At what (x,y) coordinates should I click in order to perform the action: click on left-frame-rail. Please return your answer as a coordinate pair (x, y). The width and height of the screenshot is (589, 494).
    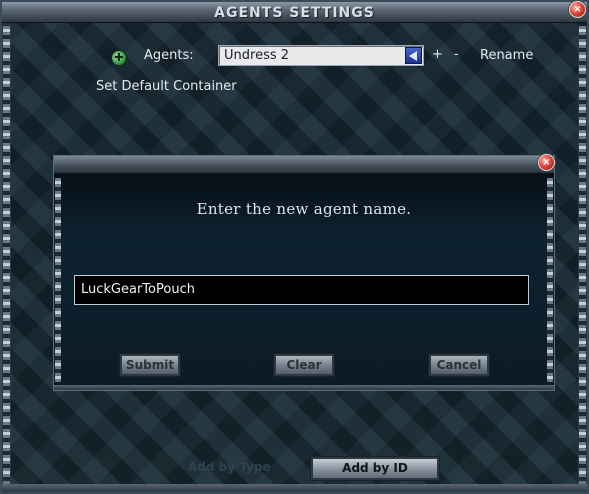
    Looking at the image, I should click on (6, 257).